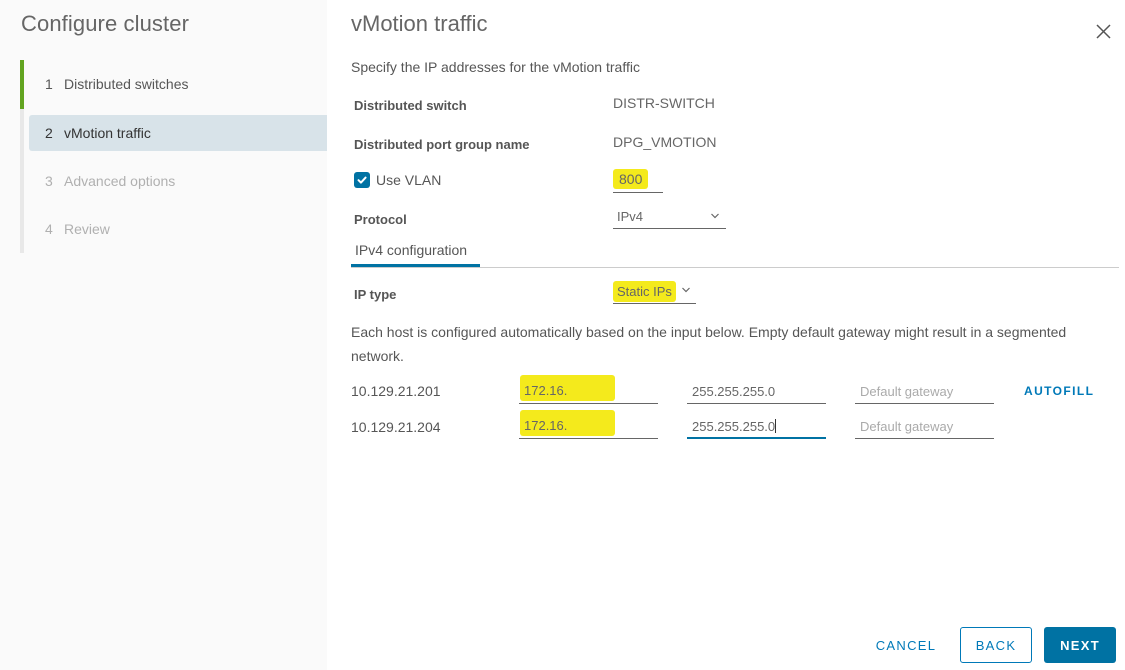 This screenshot has height=670, width=1125. What do you see at coordinates (178, 229) in the screenshot?
I see `sidebar-step-review: 4 Review` at bounding box center [178, 229].